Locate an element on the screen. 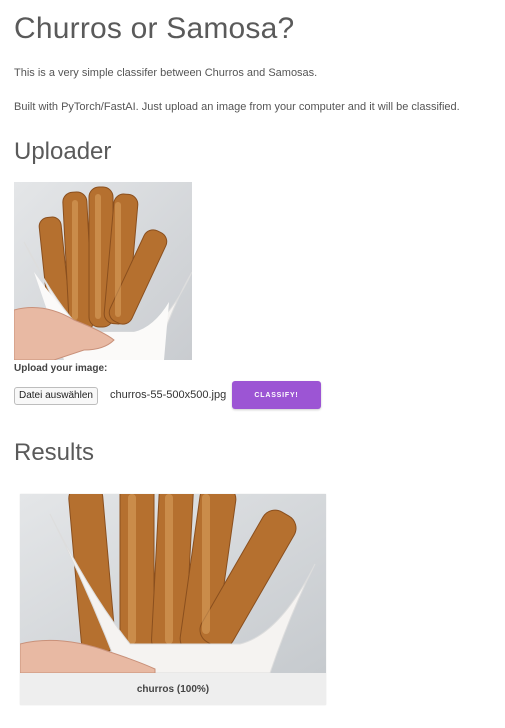  result-image is located at coordinates (173, 583).